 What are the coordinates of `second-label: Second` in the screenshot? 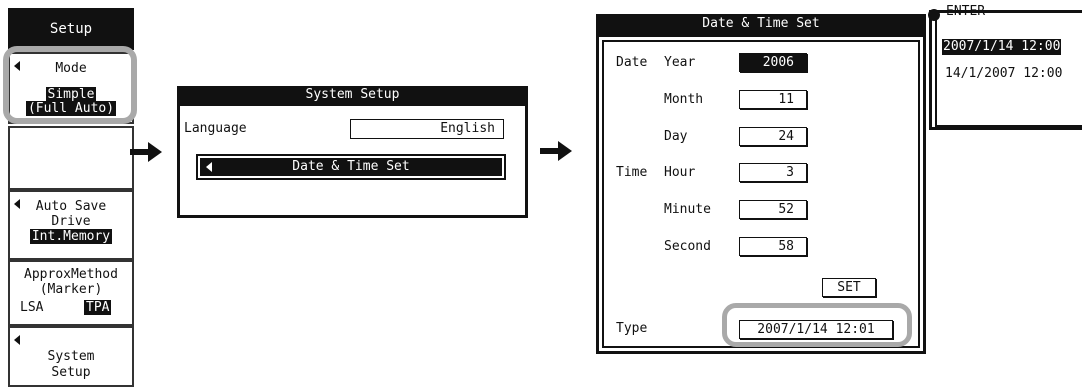 It's located at (687, 246).